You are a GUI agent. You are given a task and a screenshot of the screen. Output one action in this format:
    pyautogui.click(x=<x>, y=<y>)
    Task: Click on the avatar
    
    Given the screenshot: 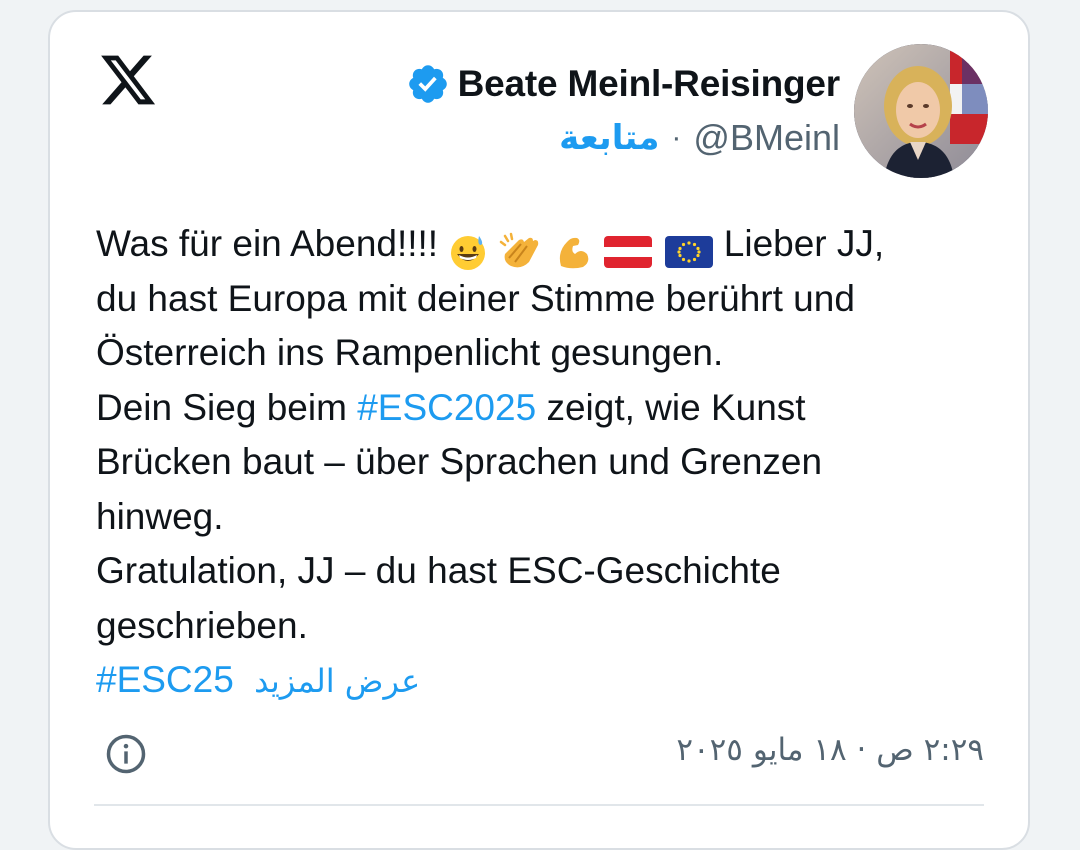 What is the action you would take?
    pyautogui.click(x=921, y=111)
    